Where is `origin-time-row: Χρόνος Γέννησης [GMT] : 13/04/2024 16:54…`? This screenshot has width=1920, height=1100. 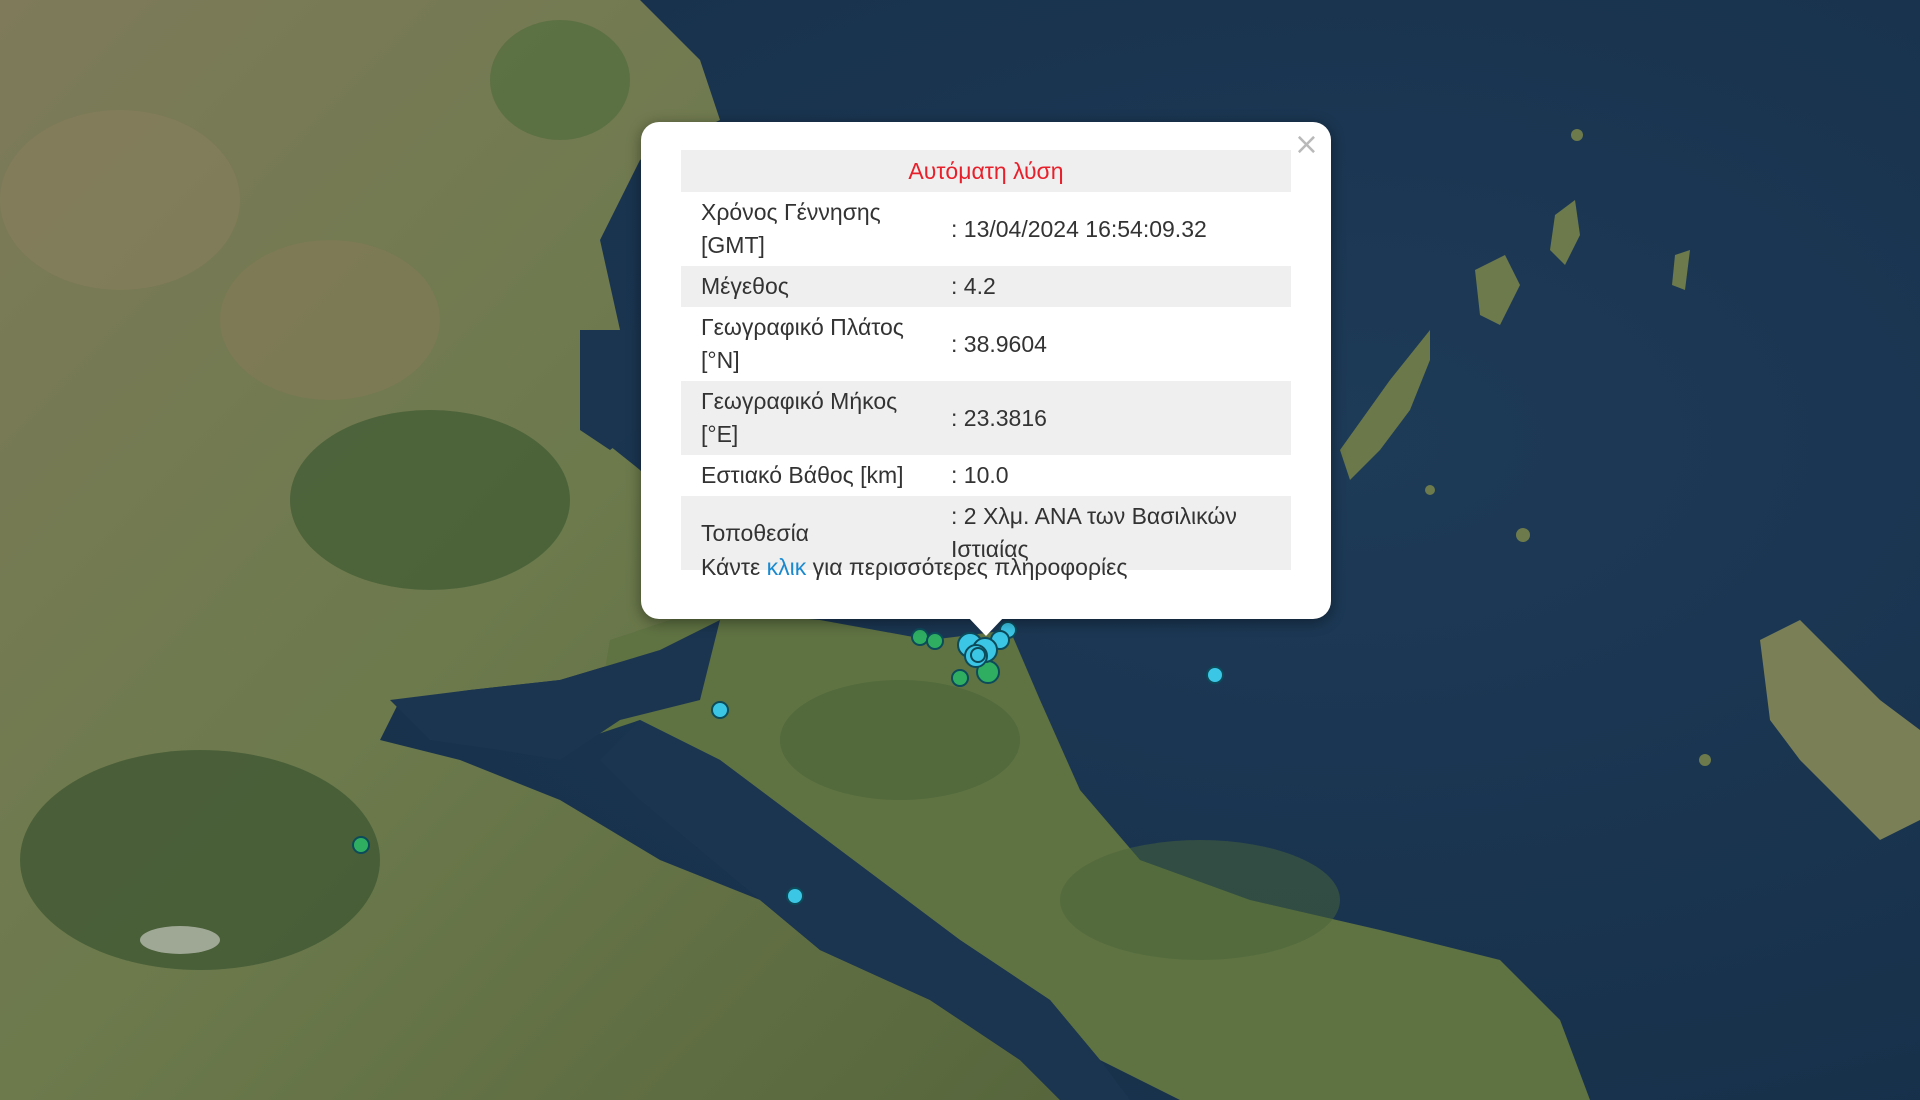 origin-time-row: Χρόνος Γέννησης [GMT] : 13/04/2024 16:54… is located at coordinates (986, 229).